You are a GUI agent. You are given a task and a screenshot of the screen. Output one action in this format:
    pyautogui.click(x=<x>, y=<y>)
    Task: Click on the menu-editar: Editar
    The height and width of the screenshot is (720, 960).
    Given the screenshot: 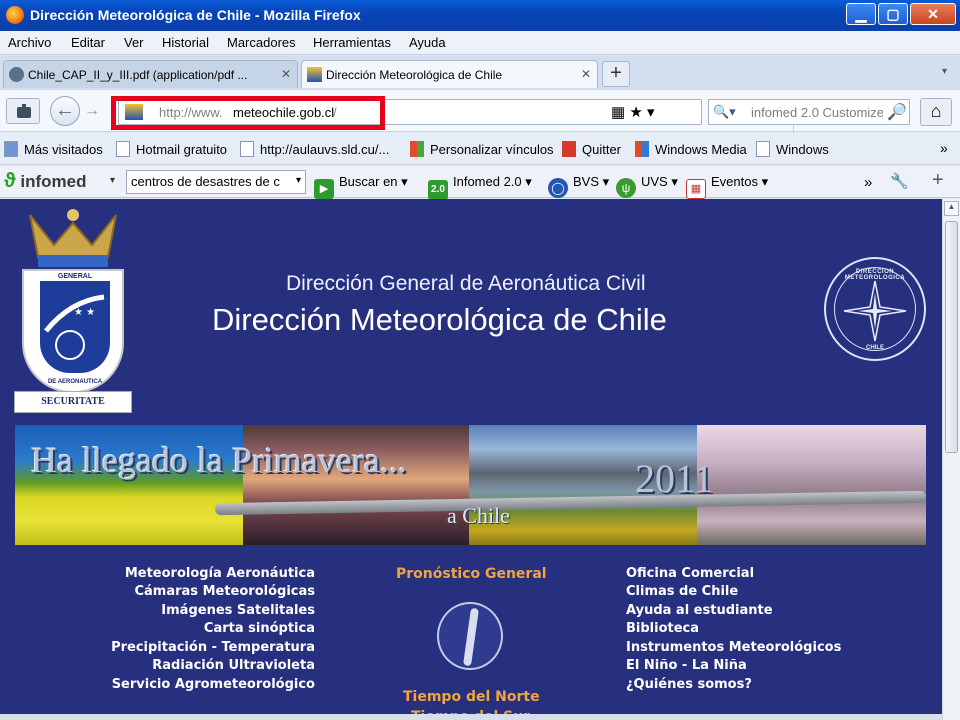 What is the action you would take?
    pyautogui.click(x=88, y=42)
    